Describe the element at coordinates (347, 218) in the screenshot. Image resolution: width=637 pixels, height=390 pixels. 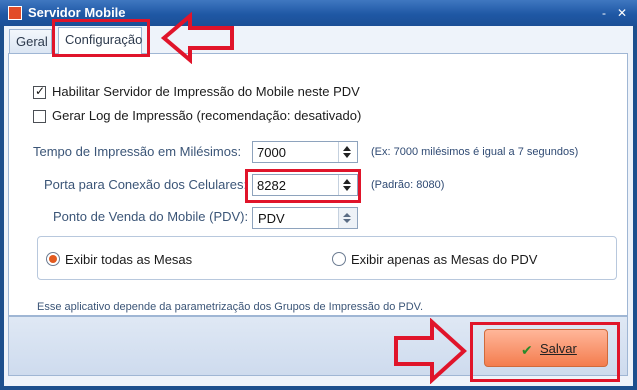
I see `pdv-select-button` at that location.